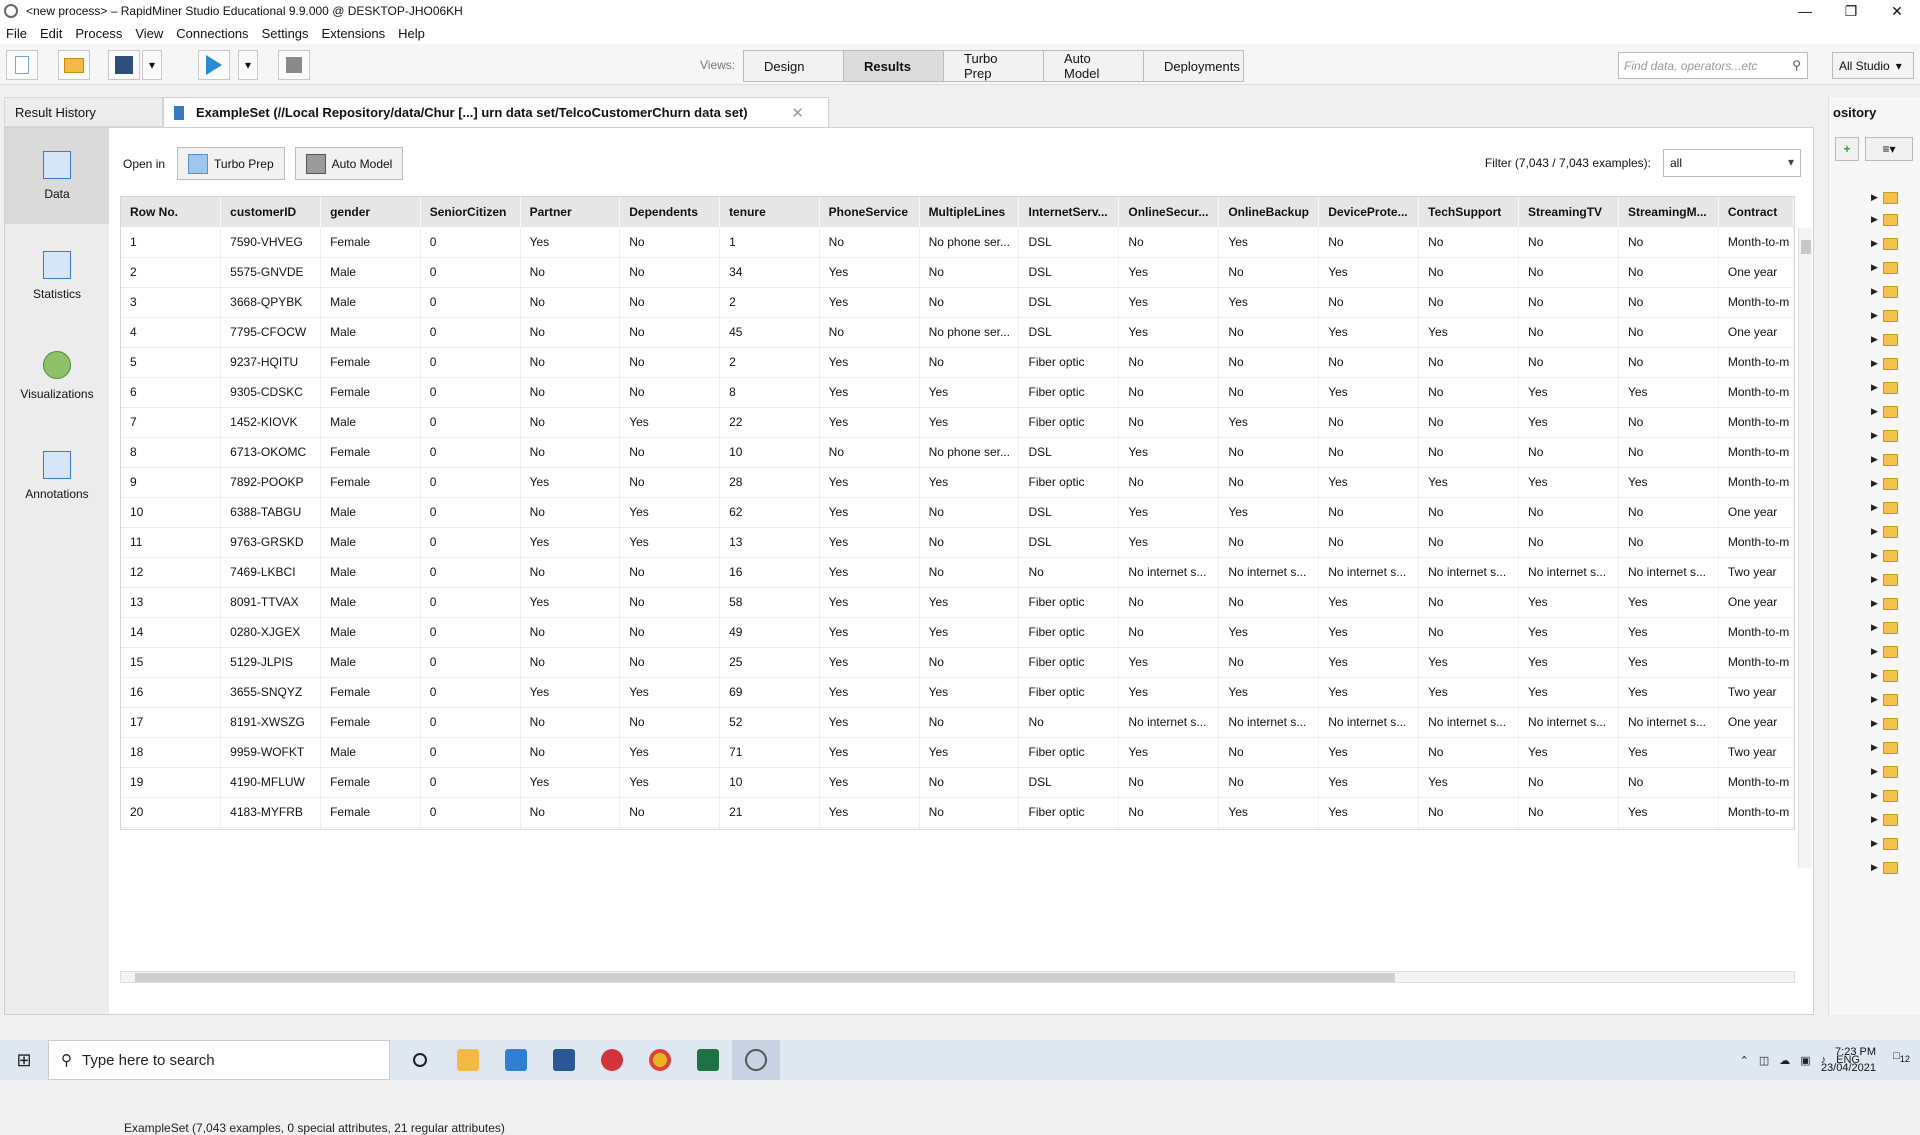  What do you see at coordinates (660, 1060) in the screenshot?
I see `chrome-icon` at bounding box center [660, 1060].